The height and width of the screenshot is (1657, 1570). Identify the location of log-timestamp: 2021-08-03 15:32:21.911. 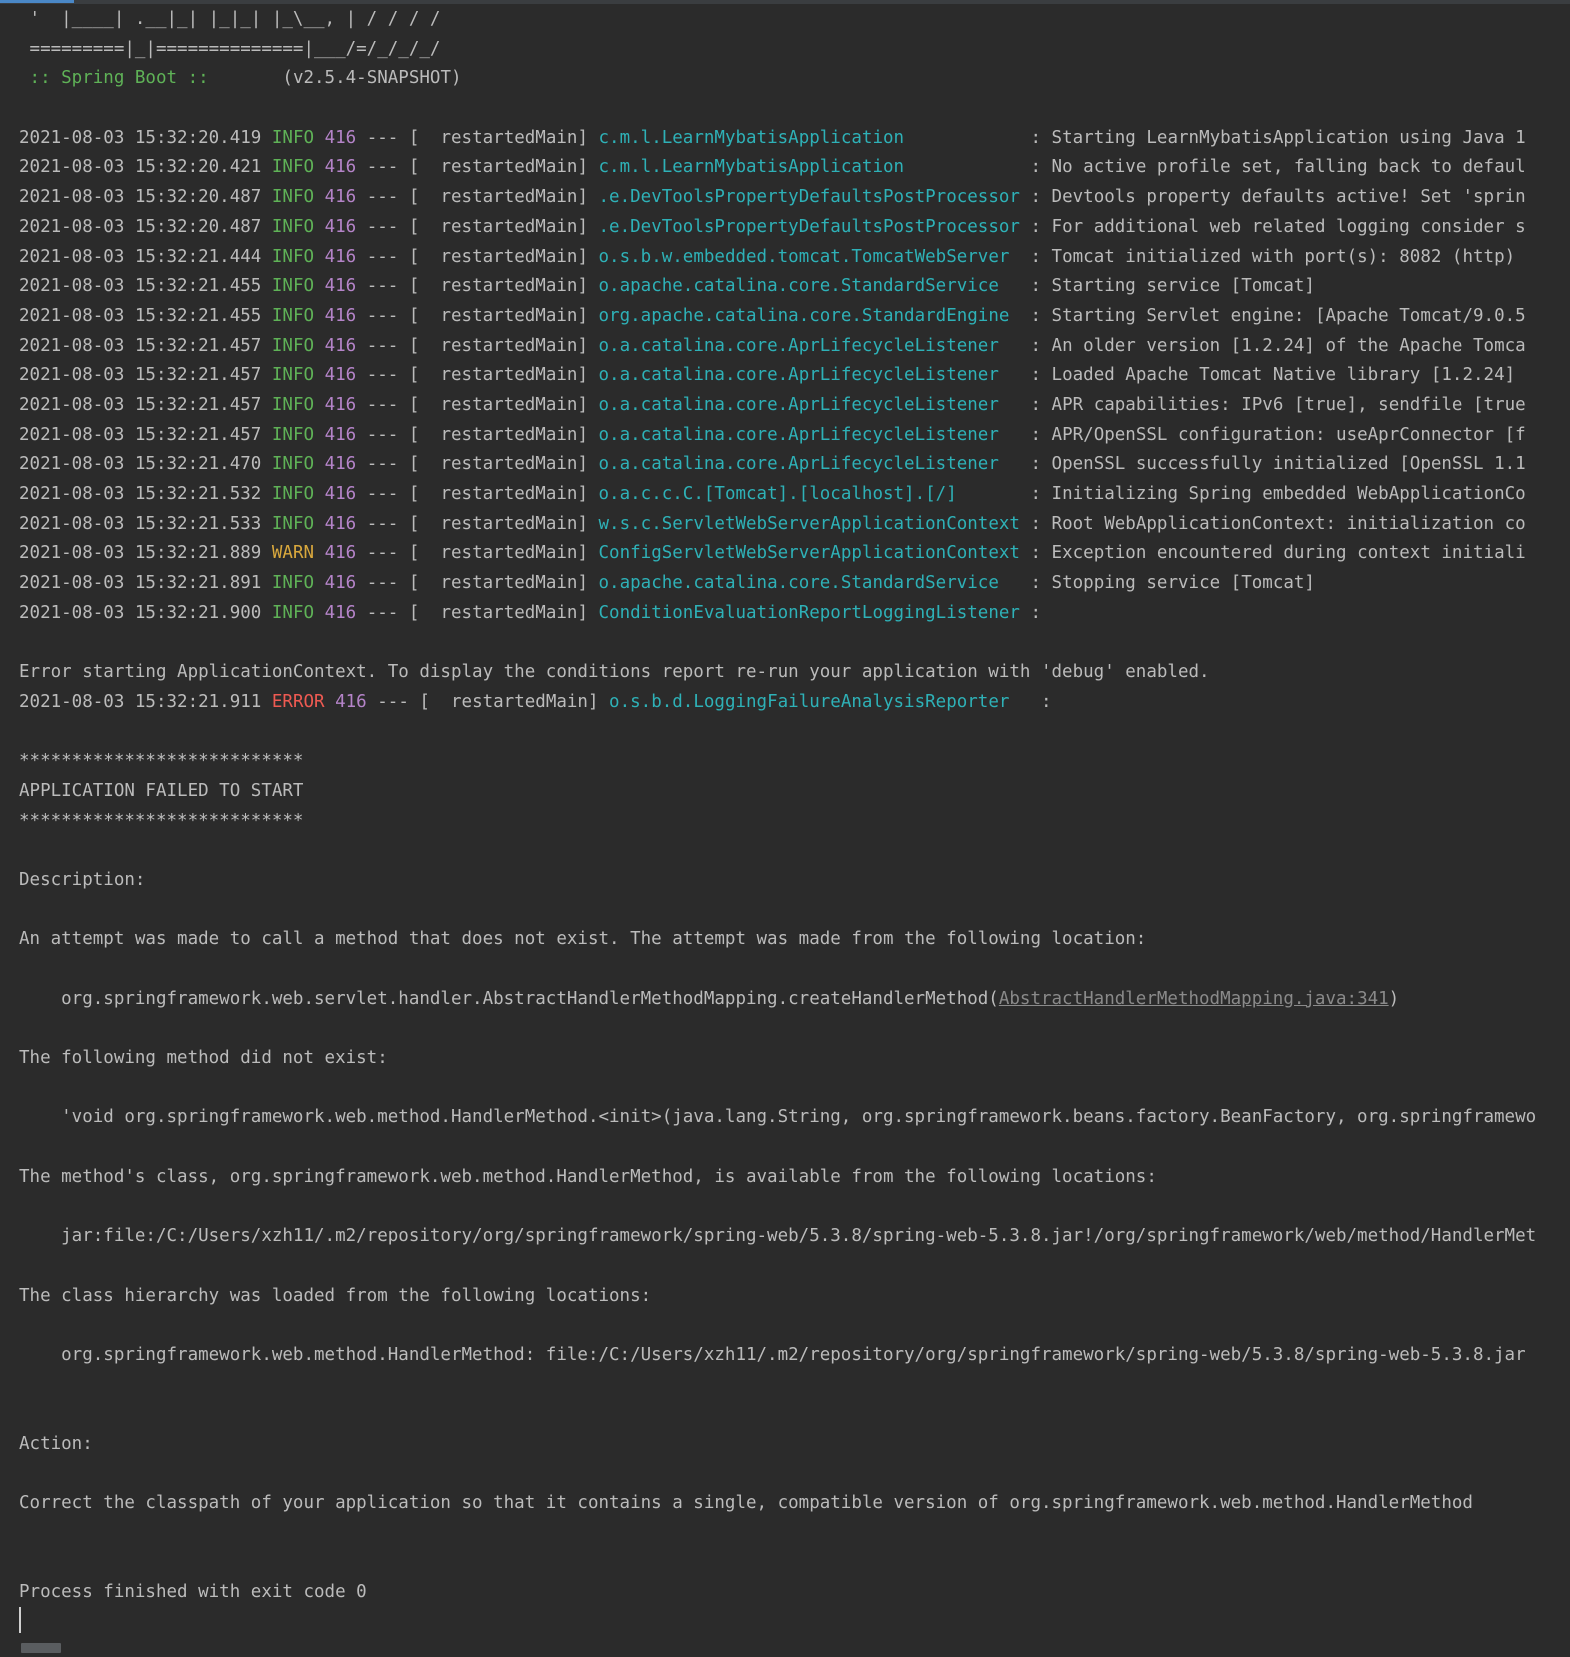
(145, 701).